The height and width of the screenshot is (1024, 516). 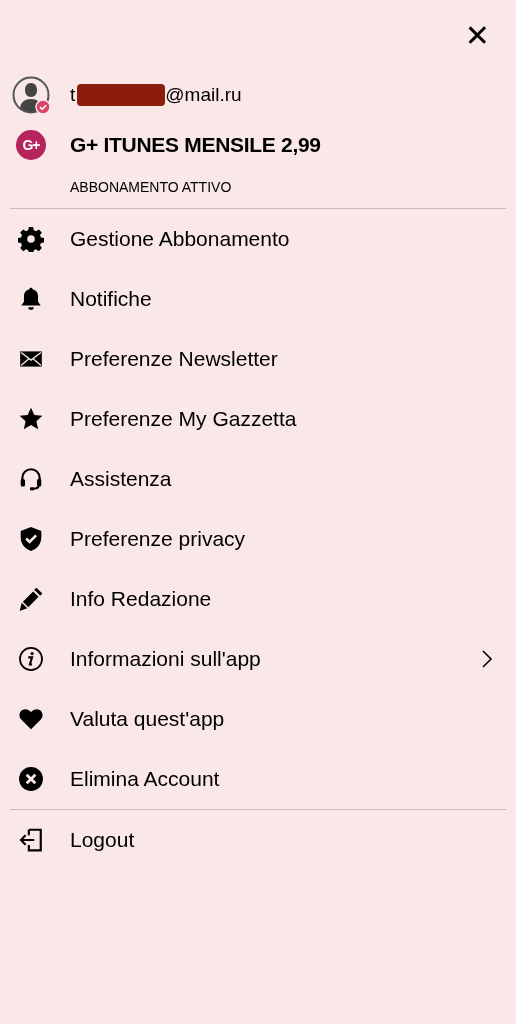 I want to click on menu-item: Assistenza, so click(x=258, y=479).